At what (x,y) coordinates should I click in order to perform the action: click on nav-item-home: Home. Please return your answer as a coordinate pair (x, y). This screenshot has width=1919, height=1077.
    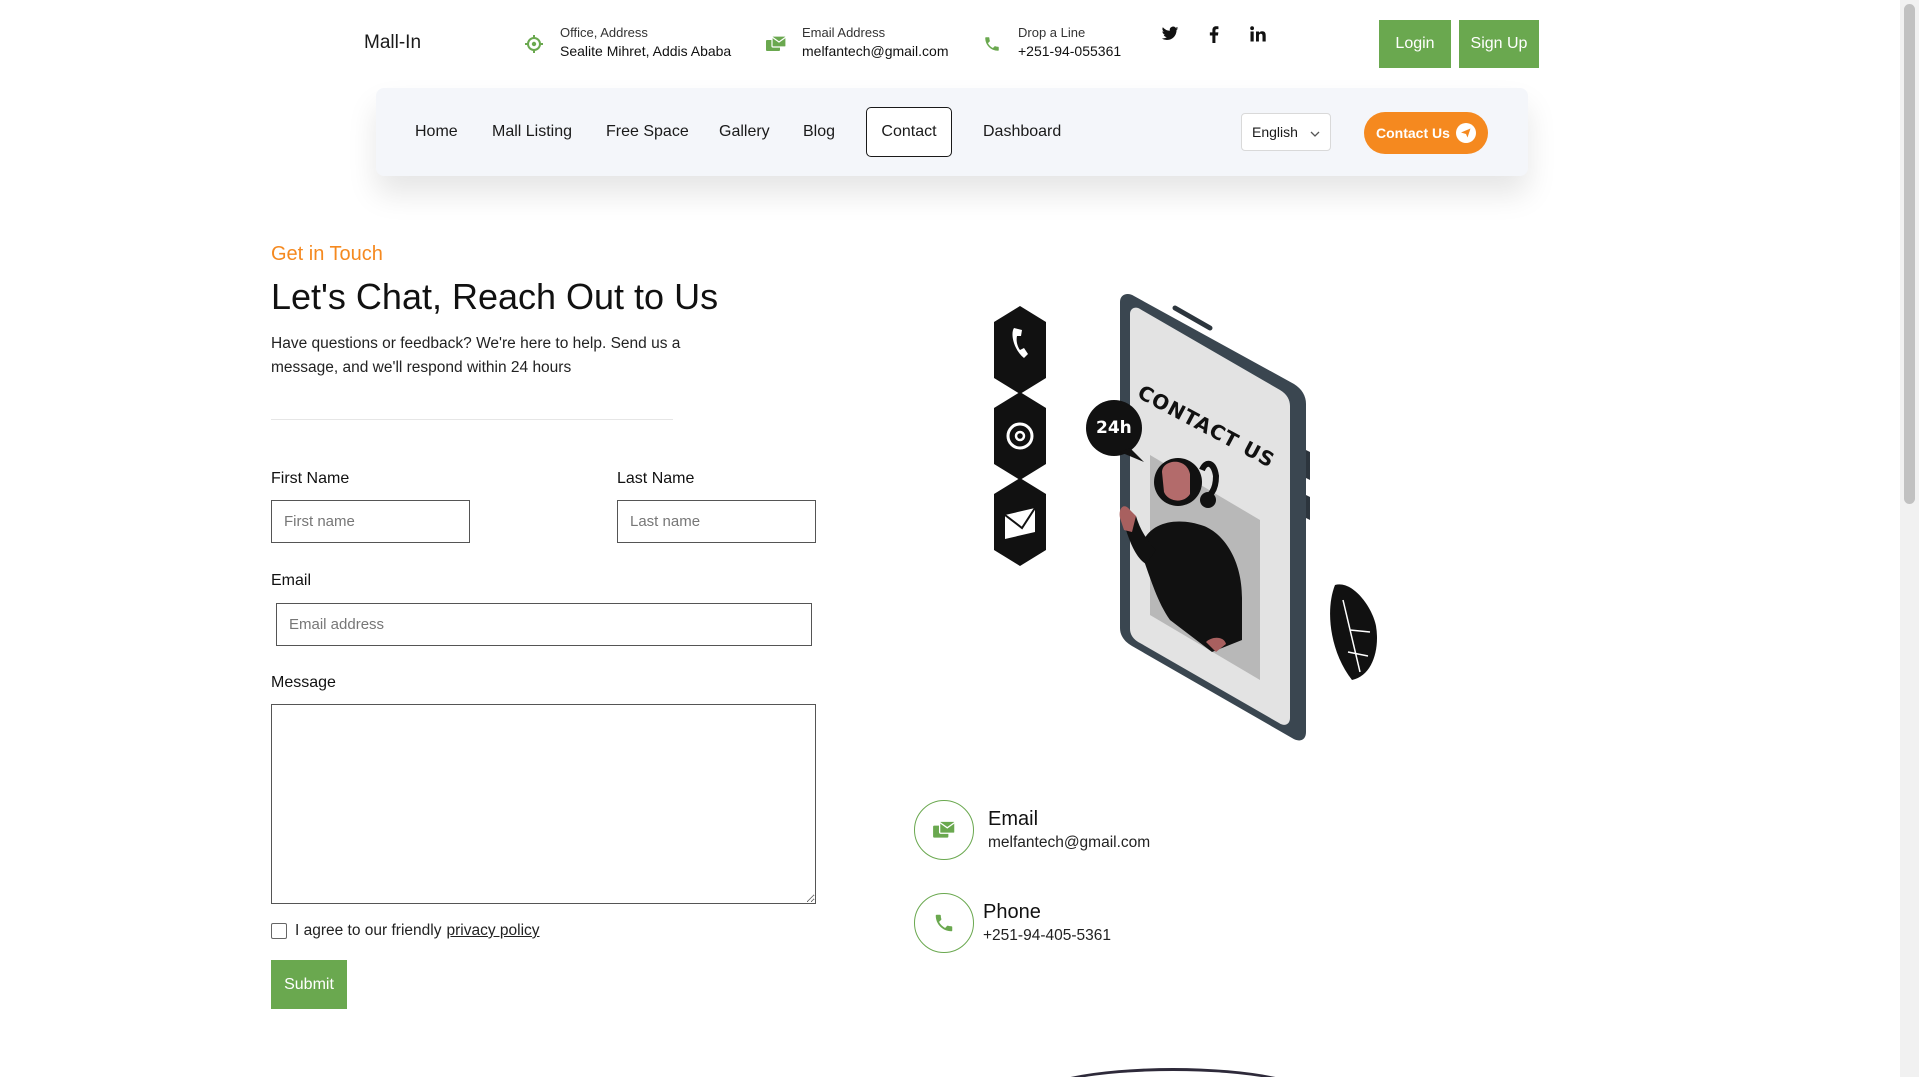
    Looking at the image, I should click on (436, 132).